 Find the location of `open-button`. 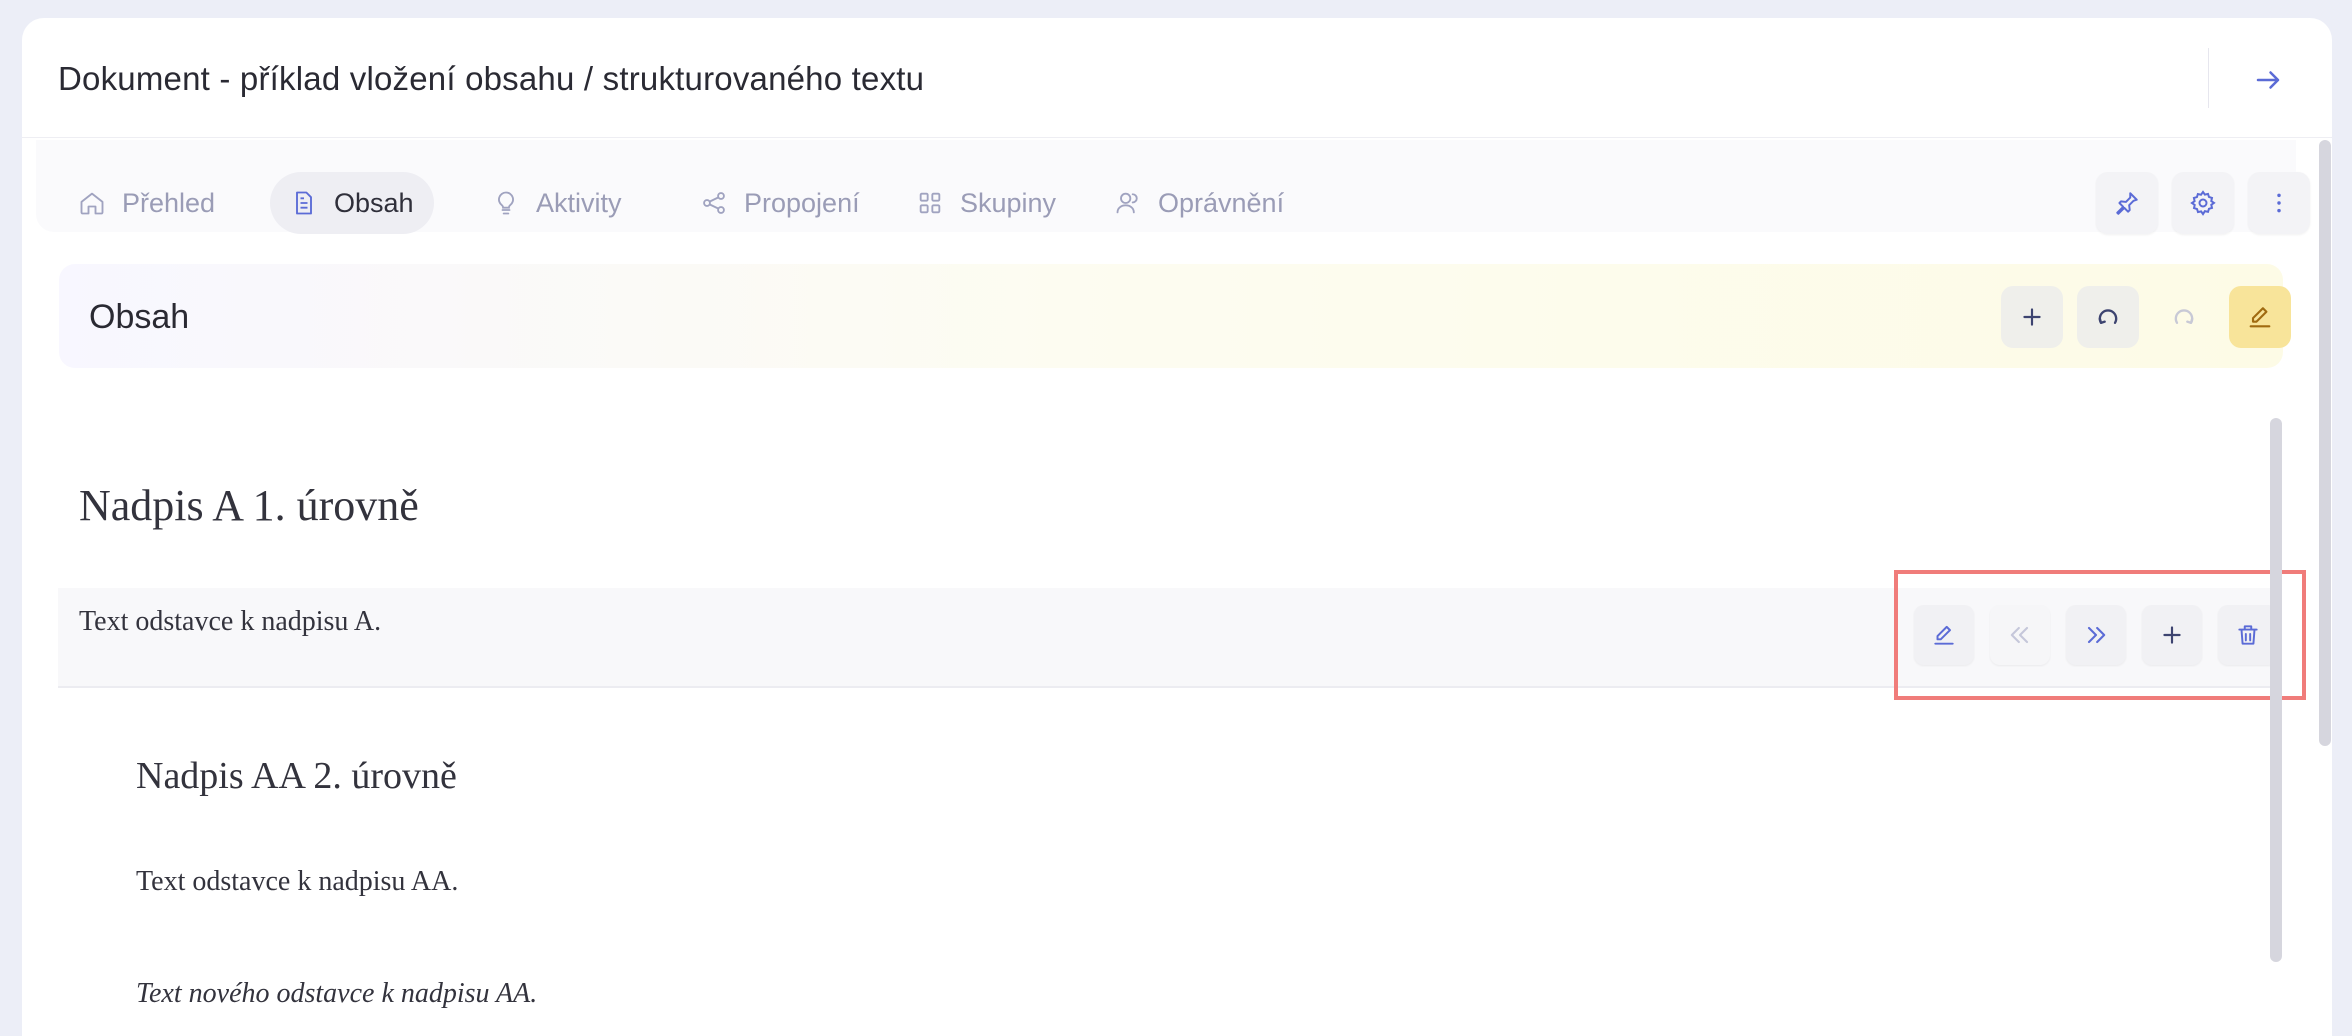

open-button is located at coordinates (2268, 80).